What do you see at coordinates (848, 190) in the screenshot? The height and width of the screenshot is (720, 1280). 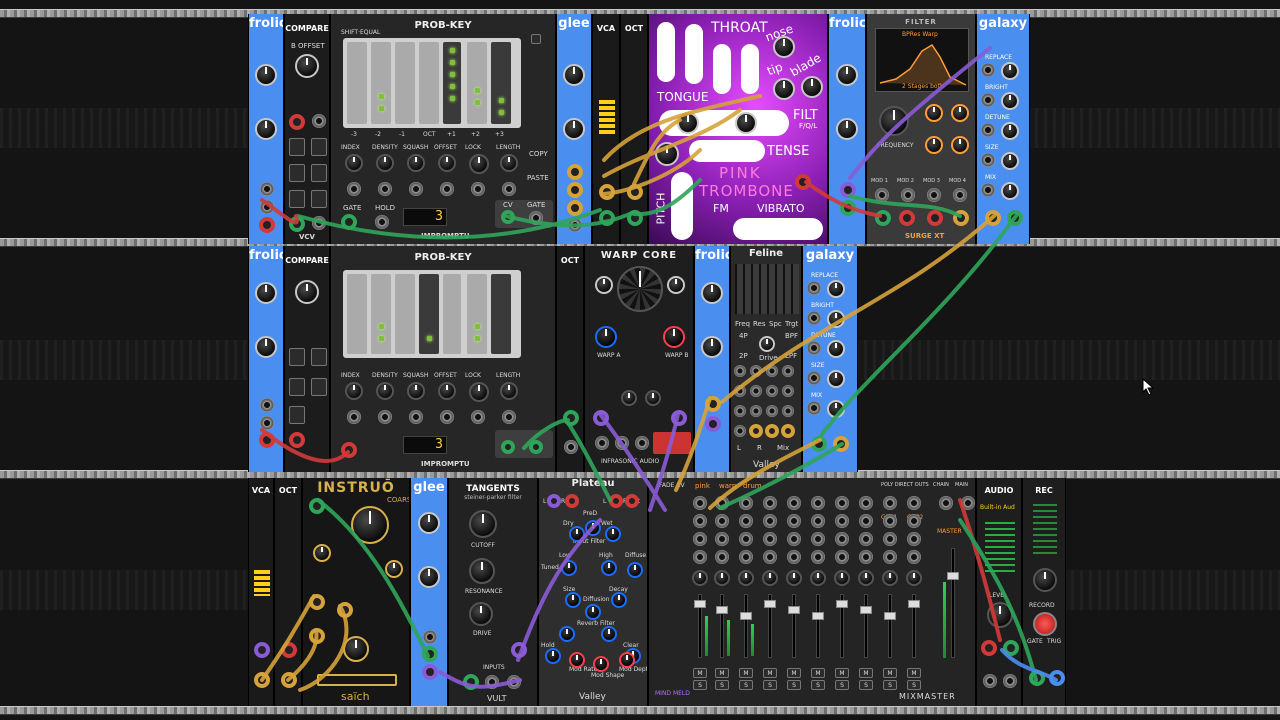 I see `x-plug` at bounding box center [848, 190].